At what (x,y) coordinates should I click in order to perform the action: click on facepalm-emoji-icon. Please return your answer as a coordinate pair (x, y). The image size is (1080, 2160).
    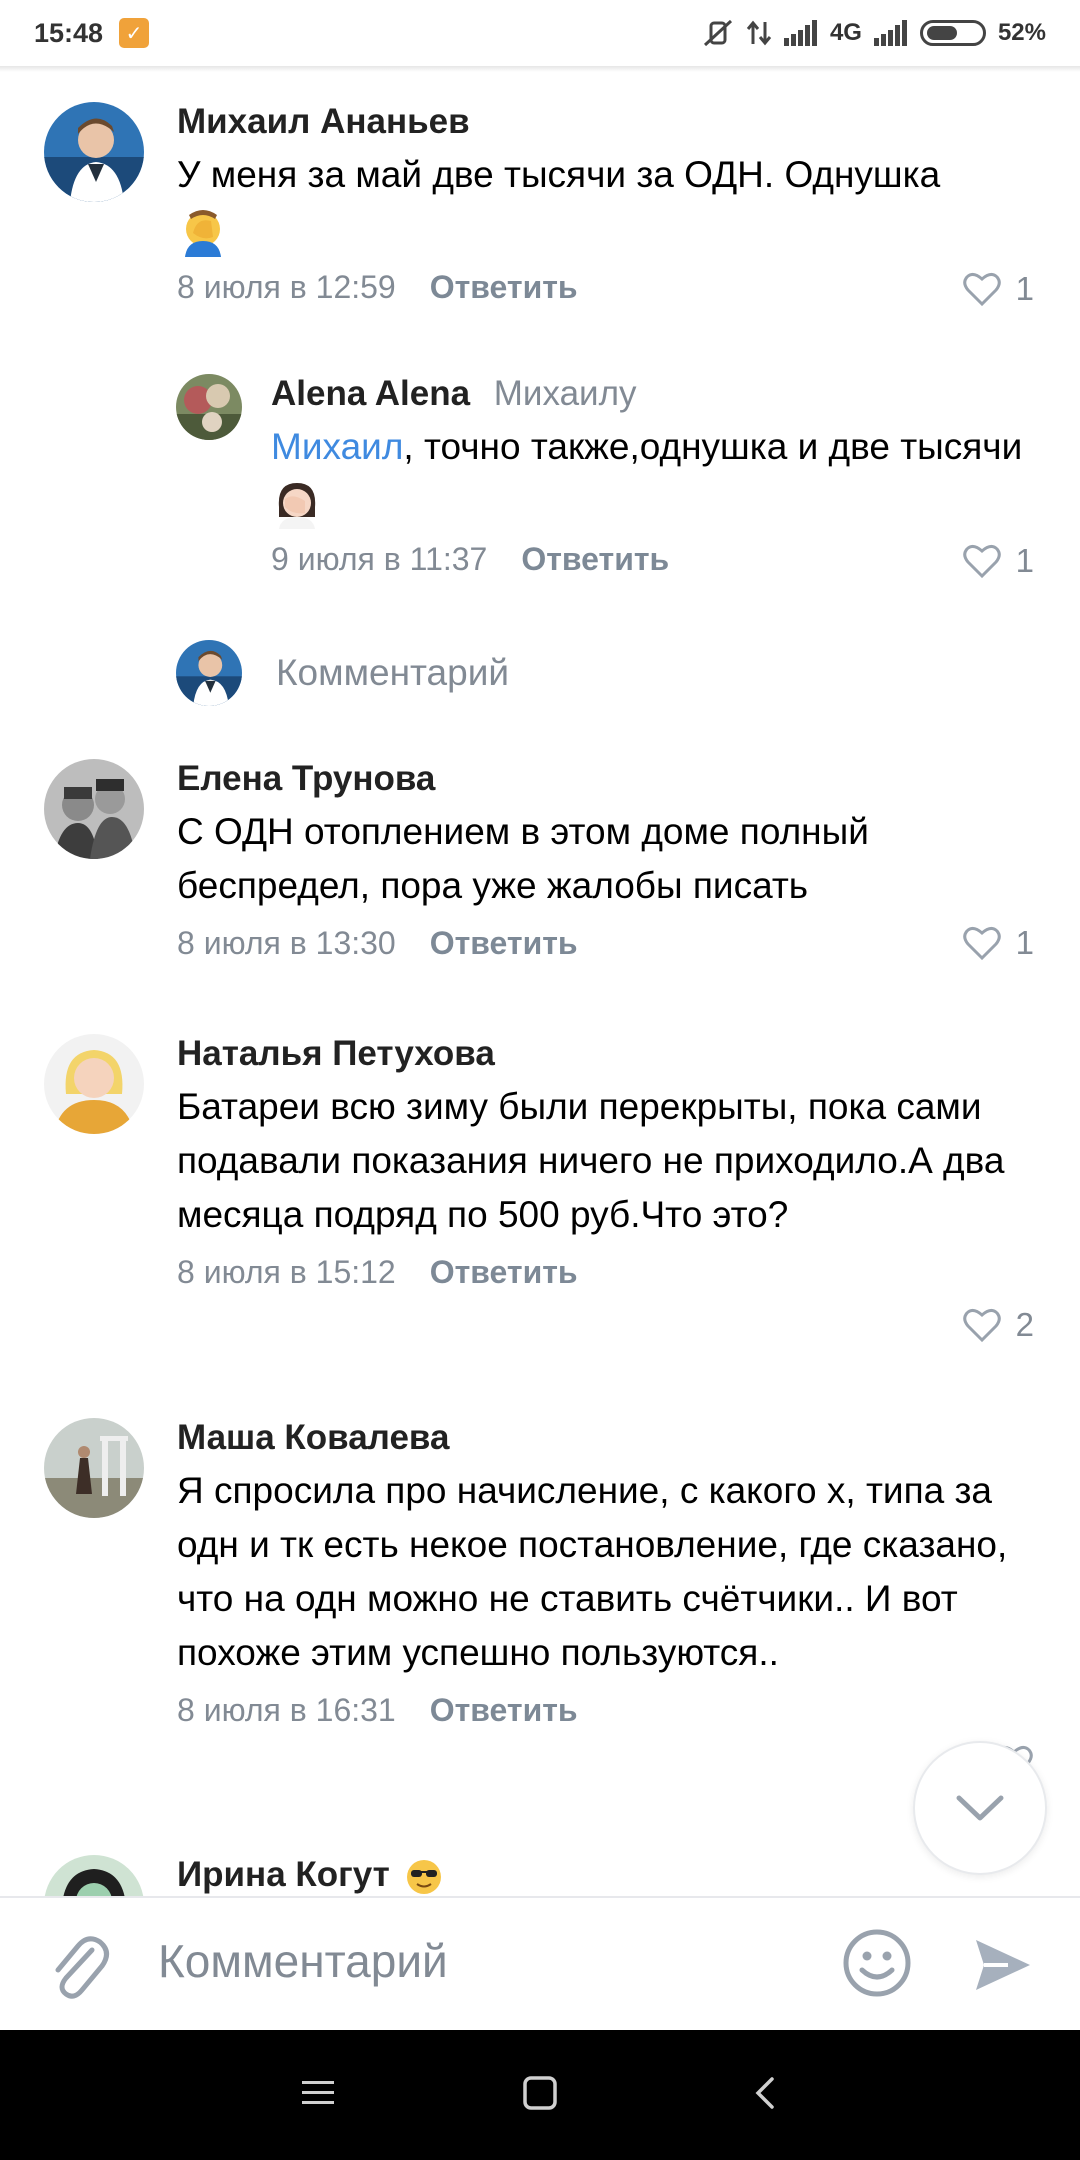
    Looking at the image, I should click on (203, 234).